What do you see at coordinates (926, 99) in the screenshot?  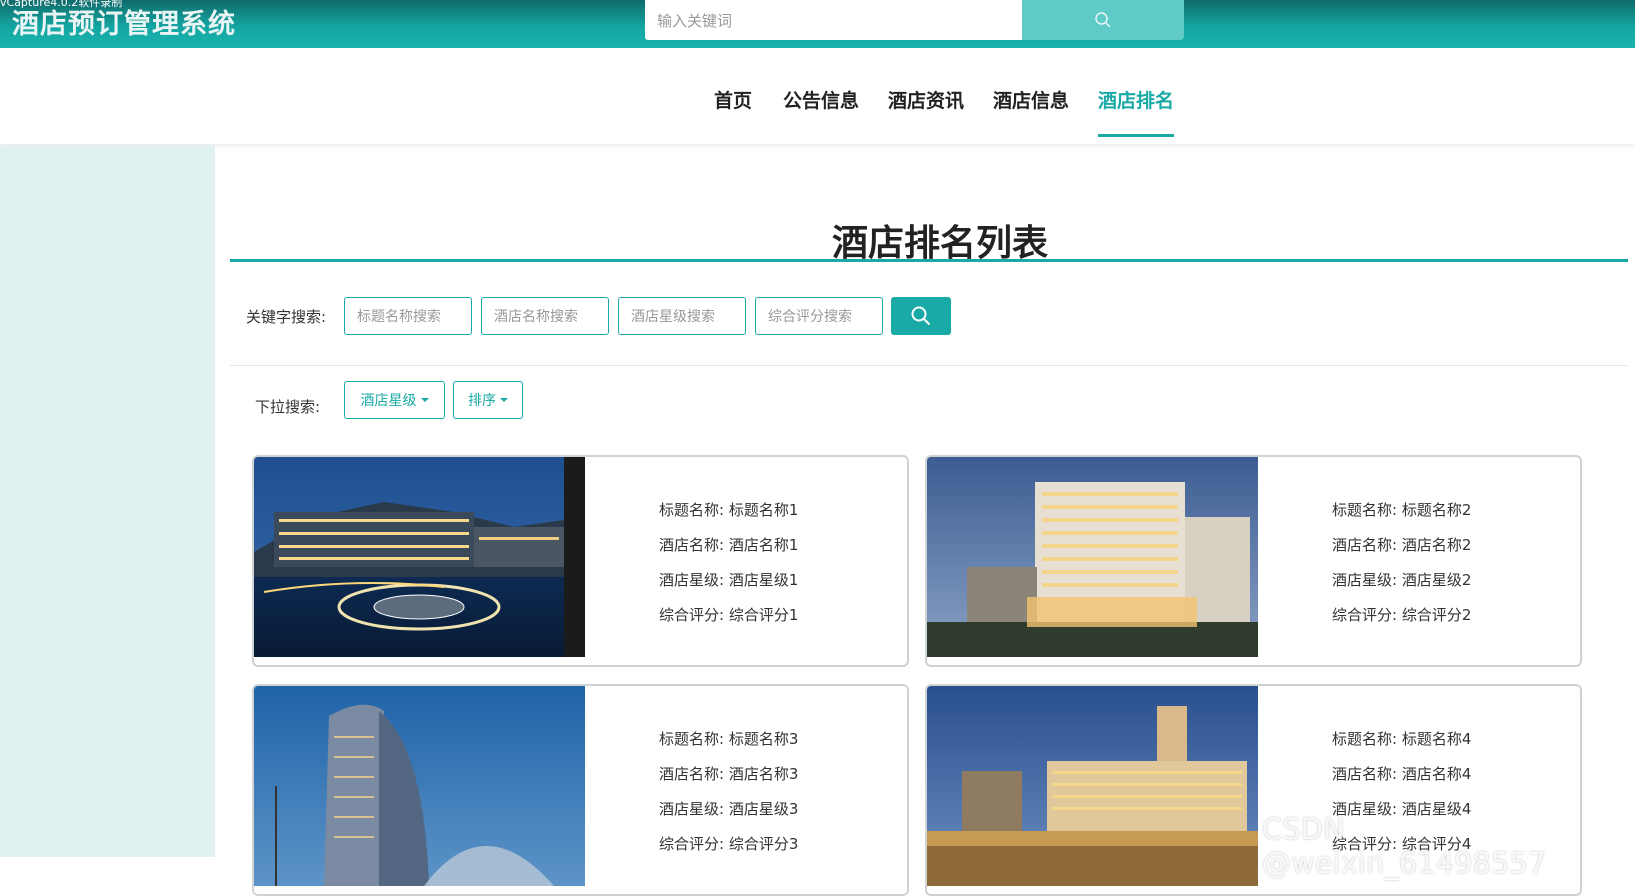 I see `nav-item-hotel-news: 酒店资讯` at bounding box center [926, 99].